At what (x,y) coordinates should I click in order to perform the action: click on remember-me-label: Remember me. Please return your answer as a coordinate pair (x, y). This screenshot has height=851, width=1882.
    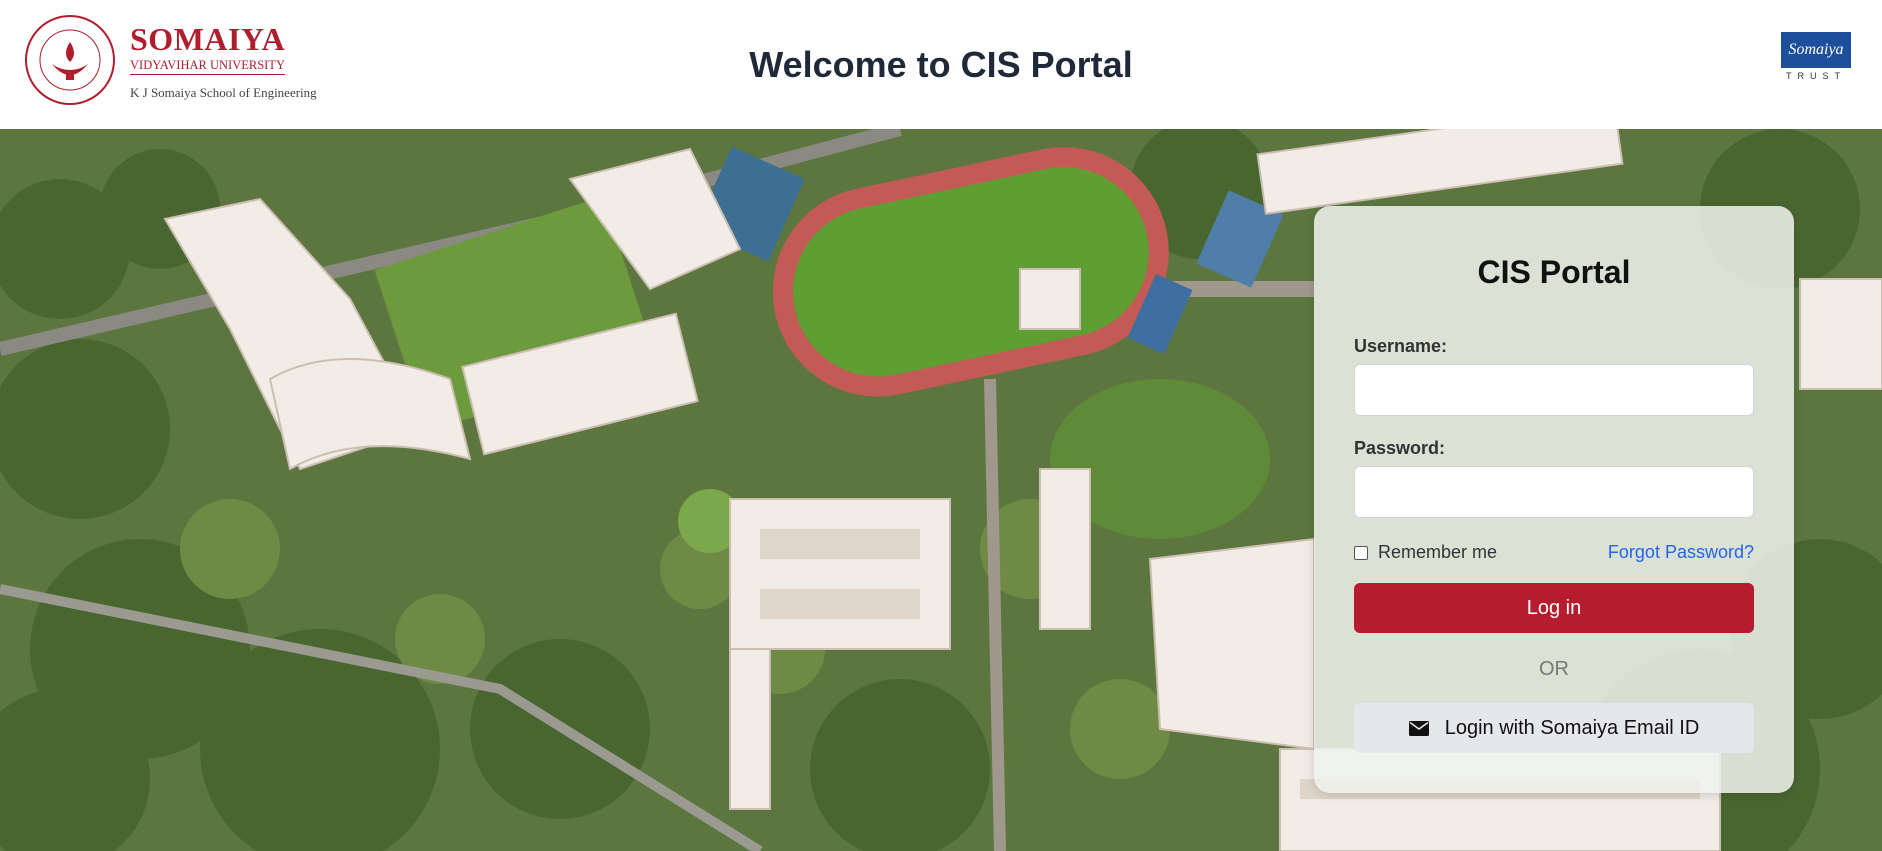
    Looking at the image, I should click on (1437, 552).